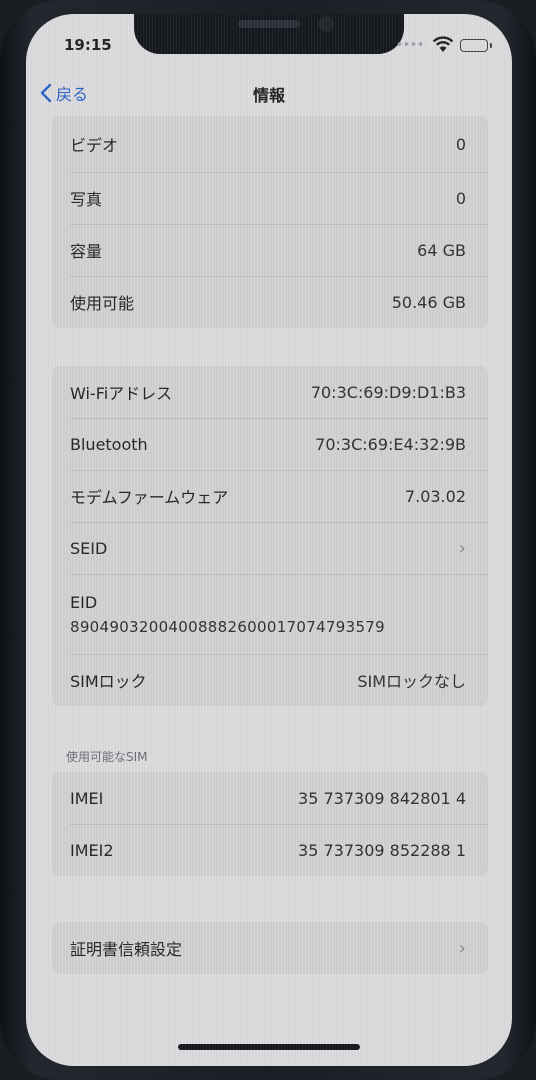  What do you see at coordinates (94, 145) in the screenshot?
I see `row-label: ビデオ` at bounding box center [94, 145].